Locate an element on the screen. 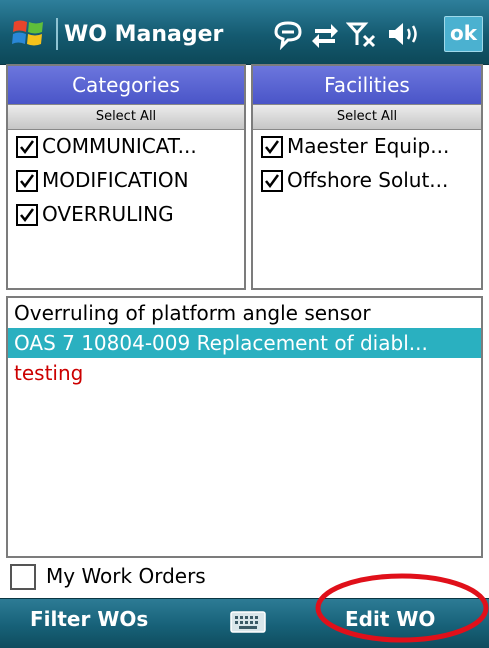  title-bar: WO Manager ok is located at coordinates (244, 32).